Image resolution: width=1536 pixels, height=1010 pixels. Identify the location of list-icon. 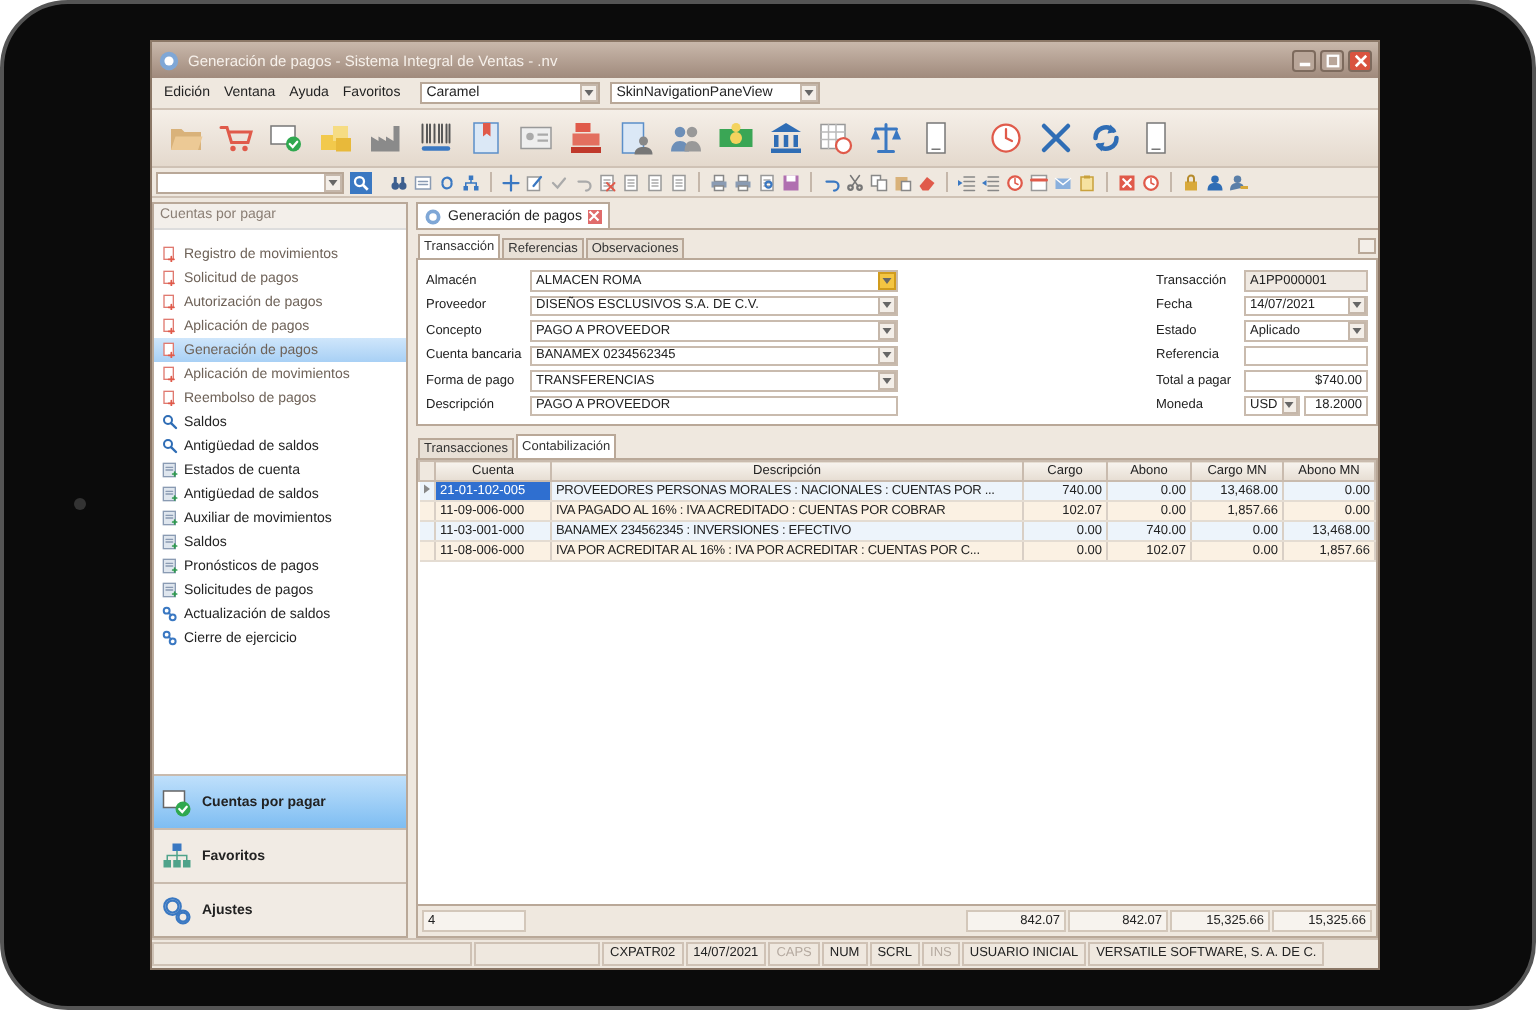
(423, 182).